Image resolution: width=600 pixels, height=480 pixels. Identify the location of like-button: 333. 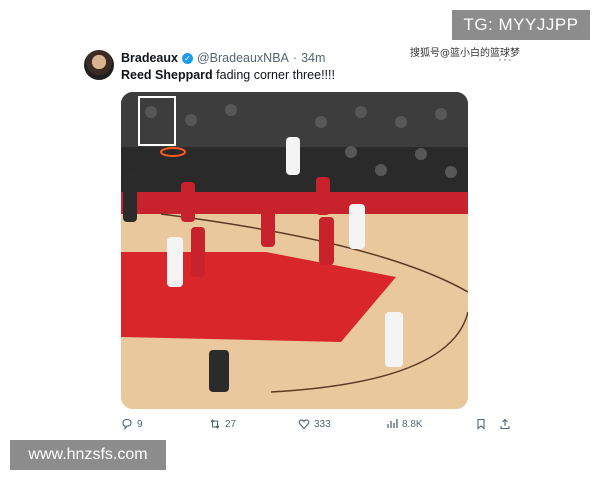
(314, 424).